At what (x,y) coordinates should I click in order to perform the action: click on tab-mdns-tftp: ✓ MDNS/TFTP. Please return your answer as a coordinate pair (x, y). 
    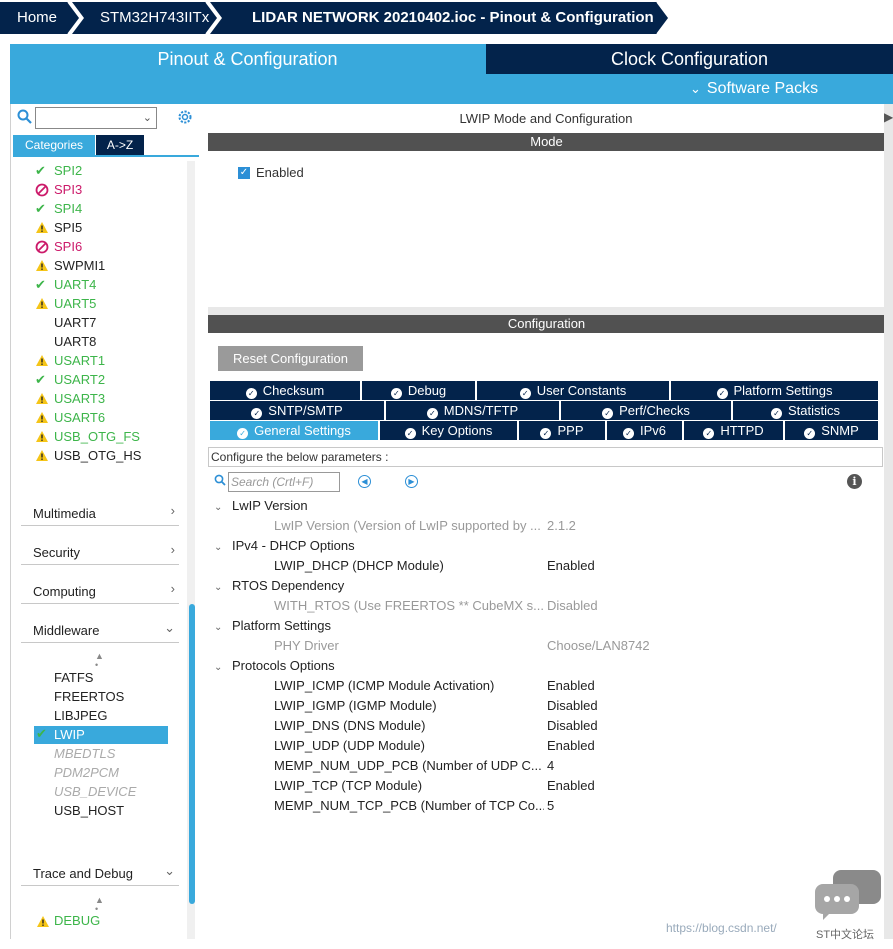
    Looking at the image, I should click on (473, 410).